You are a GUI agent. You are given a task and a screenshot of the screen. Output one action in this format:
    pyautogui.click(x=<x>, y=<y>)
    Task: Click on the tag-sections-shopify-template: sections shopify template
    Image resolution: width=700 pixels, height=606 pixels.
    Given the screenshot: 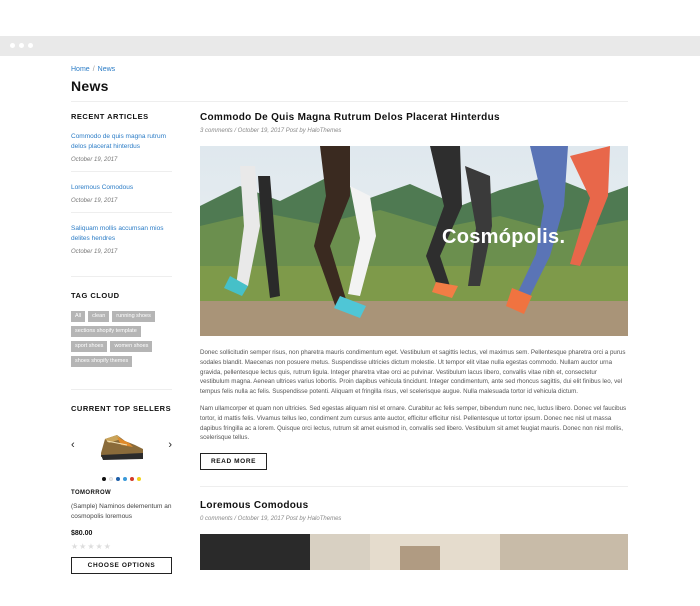 What is the action you would take?
    pyautogui.click(x=106, y=331)
    